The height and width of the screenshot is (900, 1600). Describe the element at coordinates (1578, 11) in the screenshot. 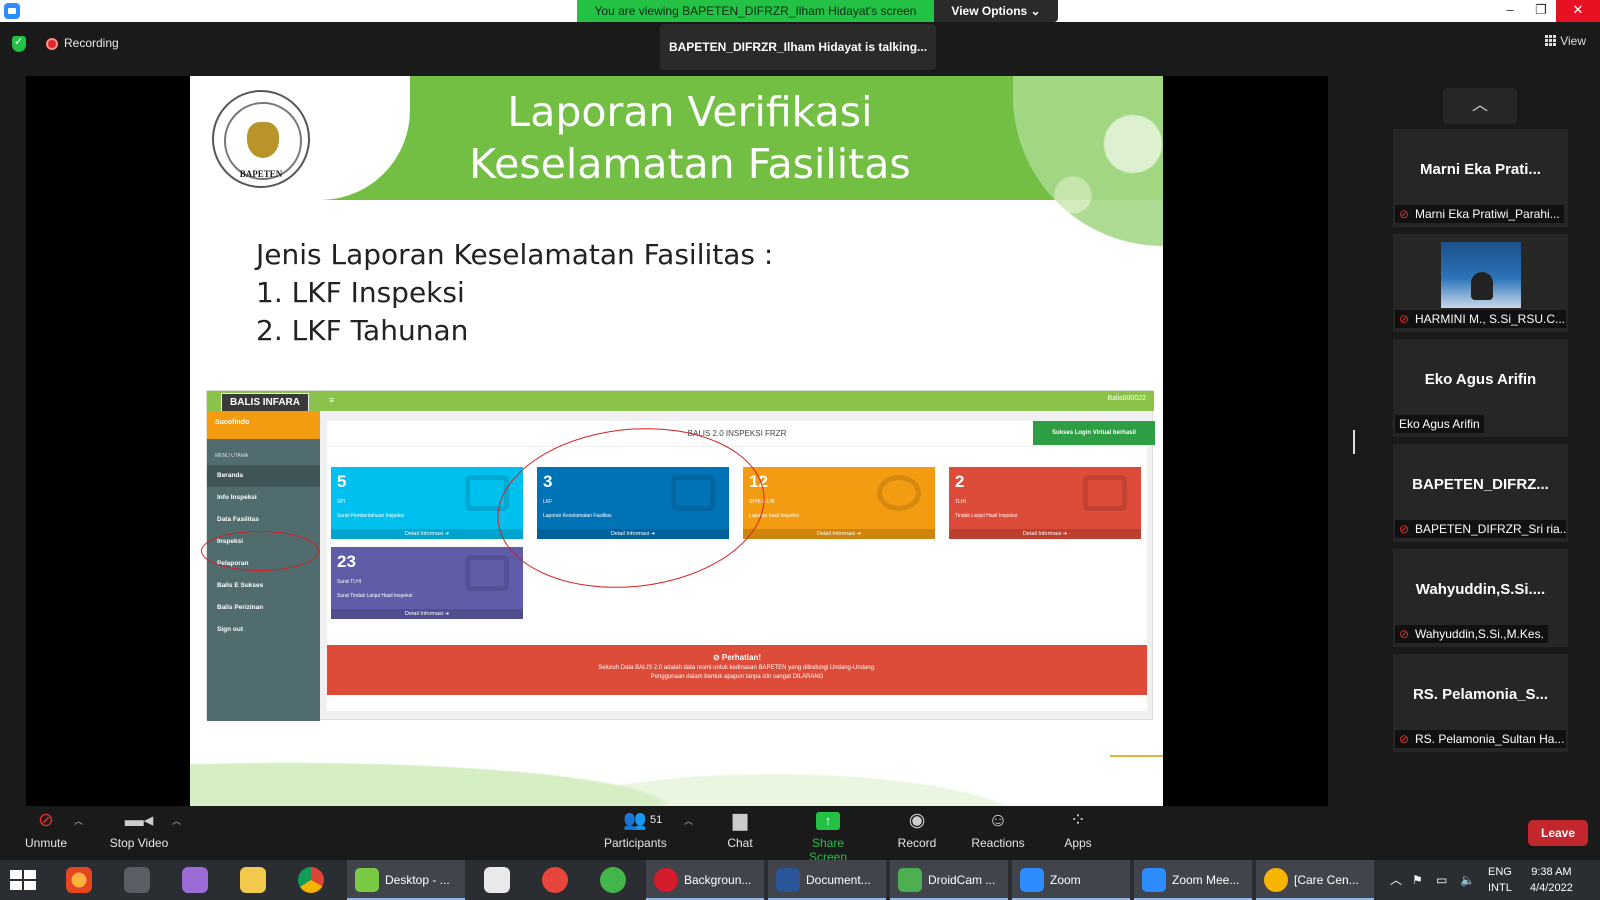

I see `close-button: ✕` at that location.